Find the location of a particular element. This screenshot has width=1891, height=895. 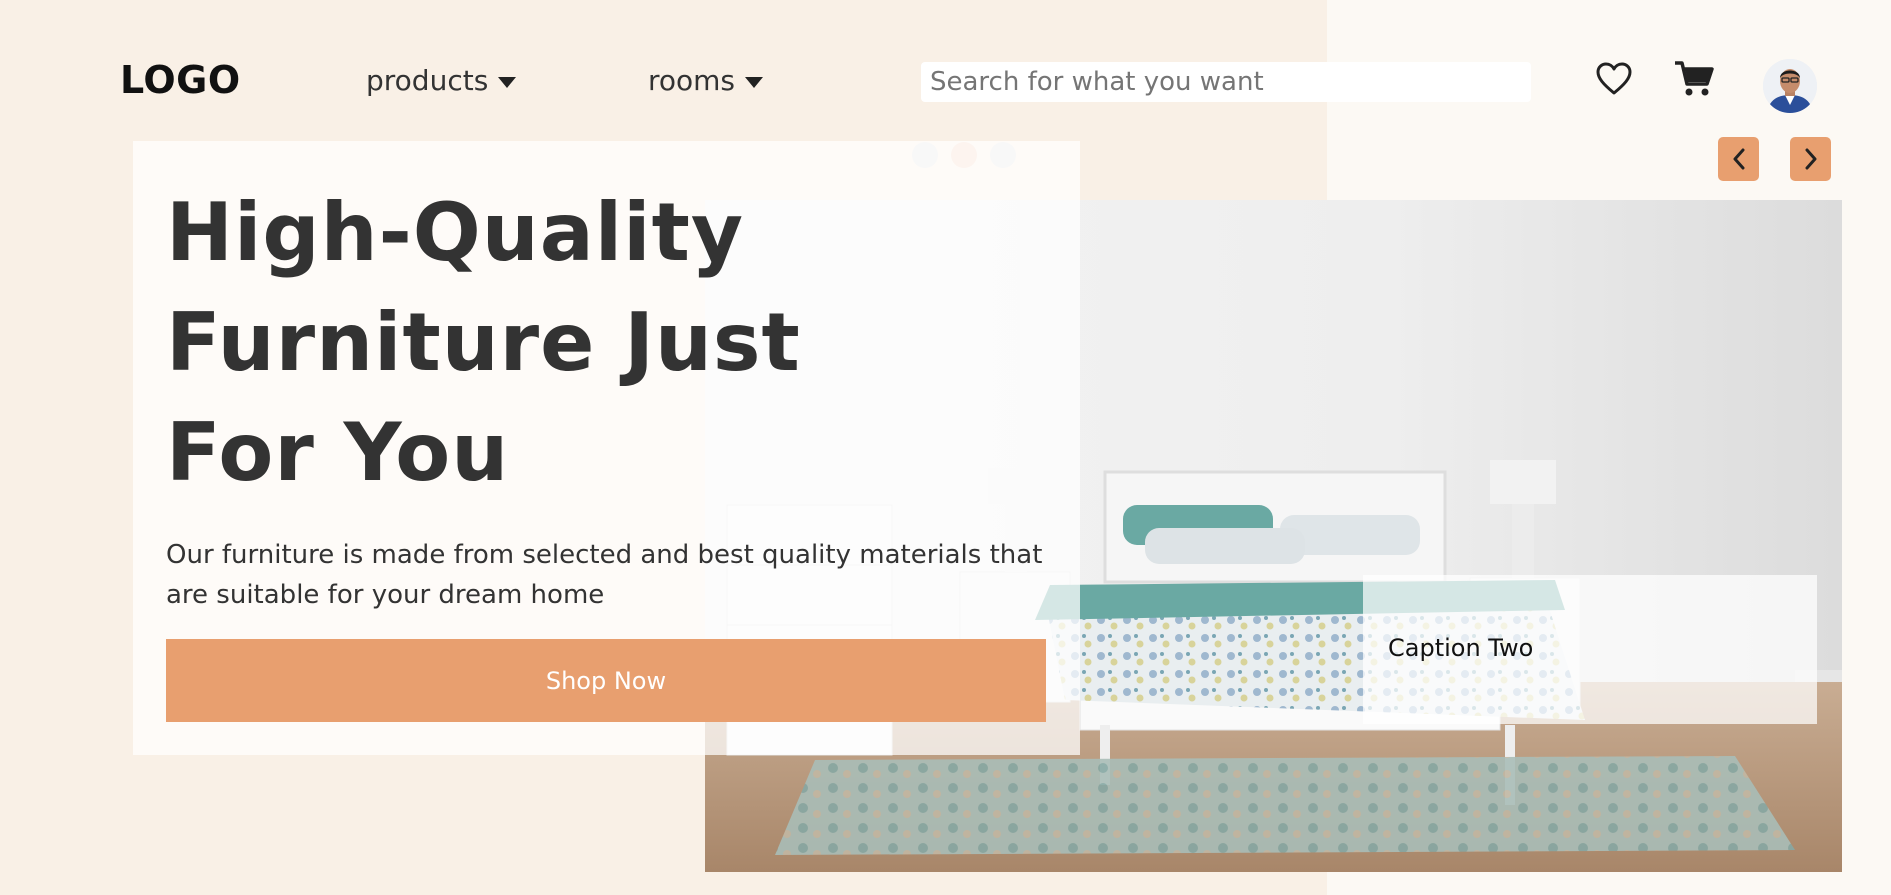

carousel-prev-button is located at coordinates (1738, 159).